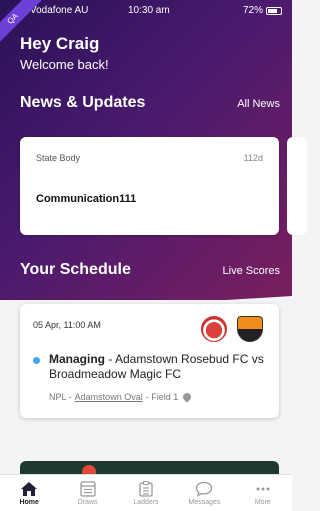  Describe the element at coordinates (150, 103) in the screenshot. I see `news-header: News & Updates All News` at that location.